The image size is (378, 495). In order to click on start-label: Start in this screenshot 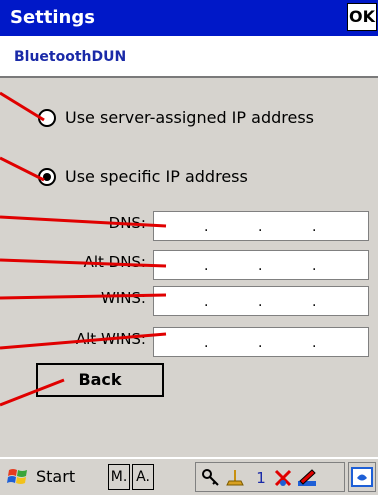, I will do `click(56, 476)`.